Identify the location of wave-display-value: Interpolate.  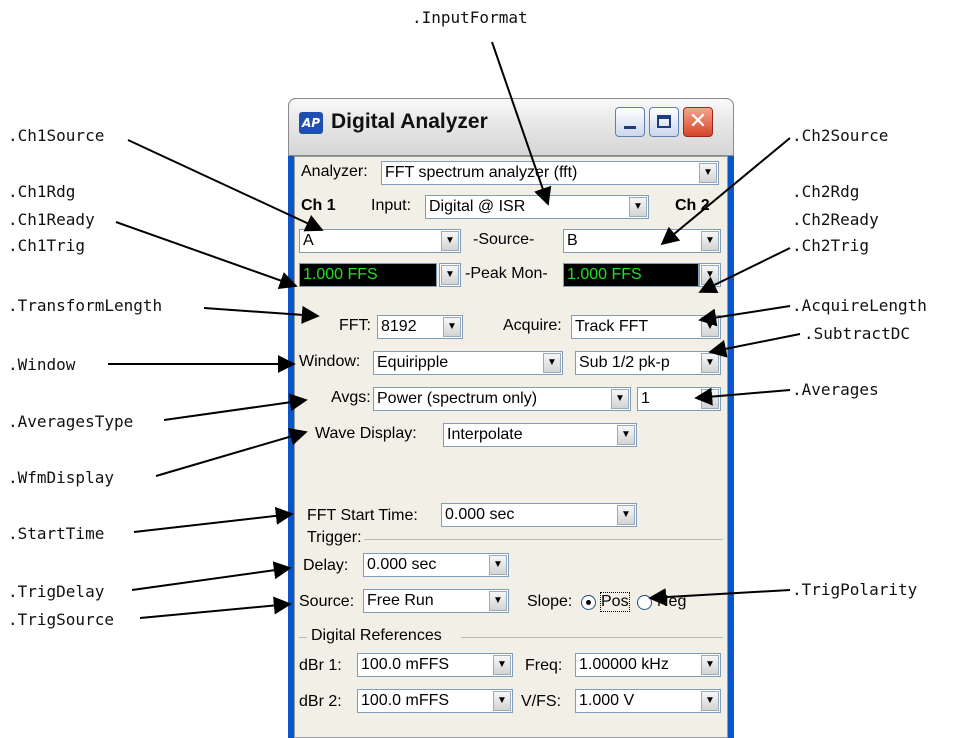
(485, 434).